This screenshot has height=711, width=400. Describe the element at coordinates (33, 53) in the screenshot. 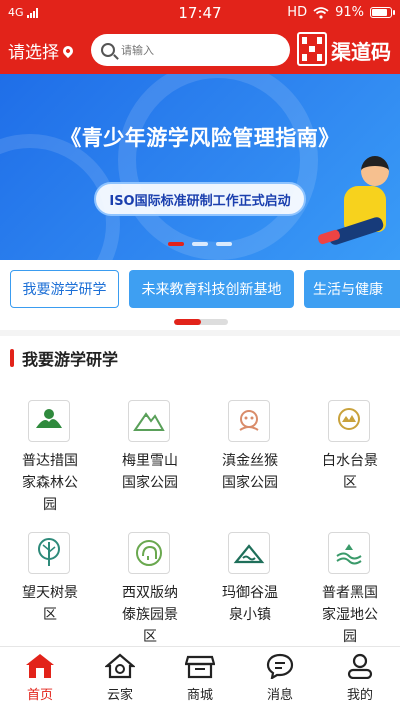

I see `location-label: 请选择` at that location.